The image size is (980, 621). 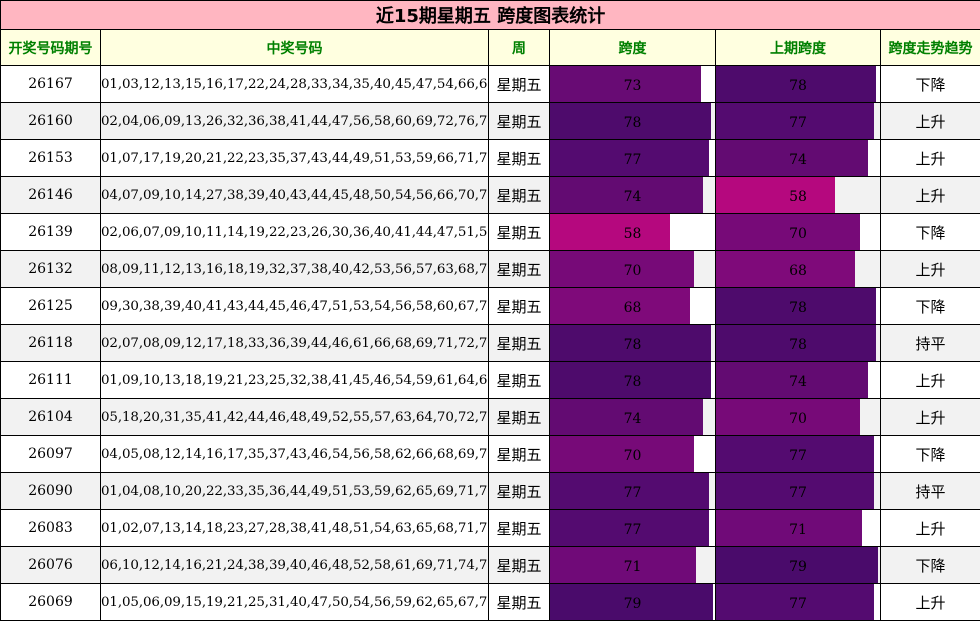 What do you see at coordinates (930, 48) in the screenshot?
I see `header-trend: 跨度走势趋势` at bounding box center [930, 48].